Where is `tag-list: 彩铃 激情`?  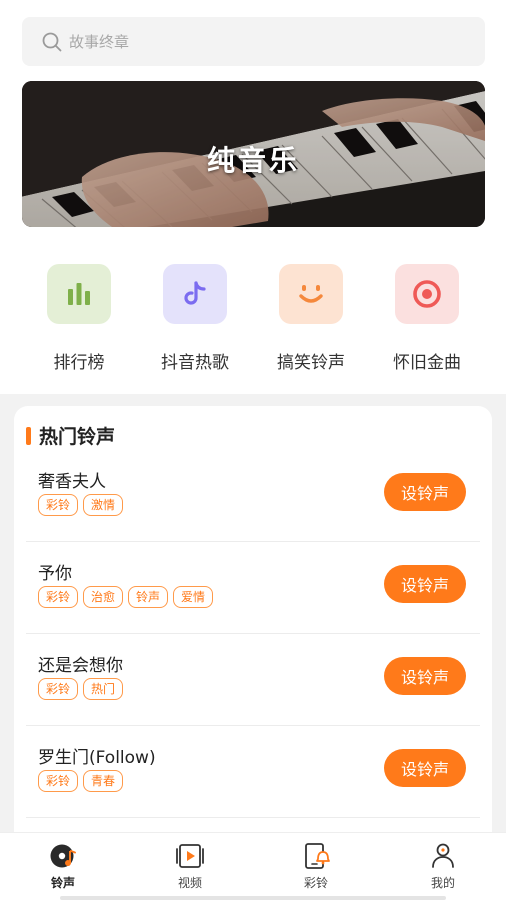 tag-list: 彩铃 激情 is located at coordinates (83, 505).